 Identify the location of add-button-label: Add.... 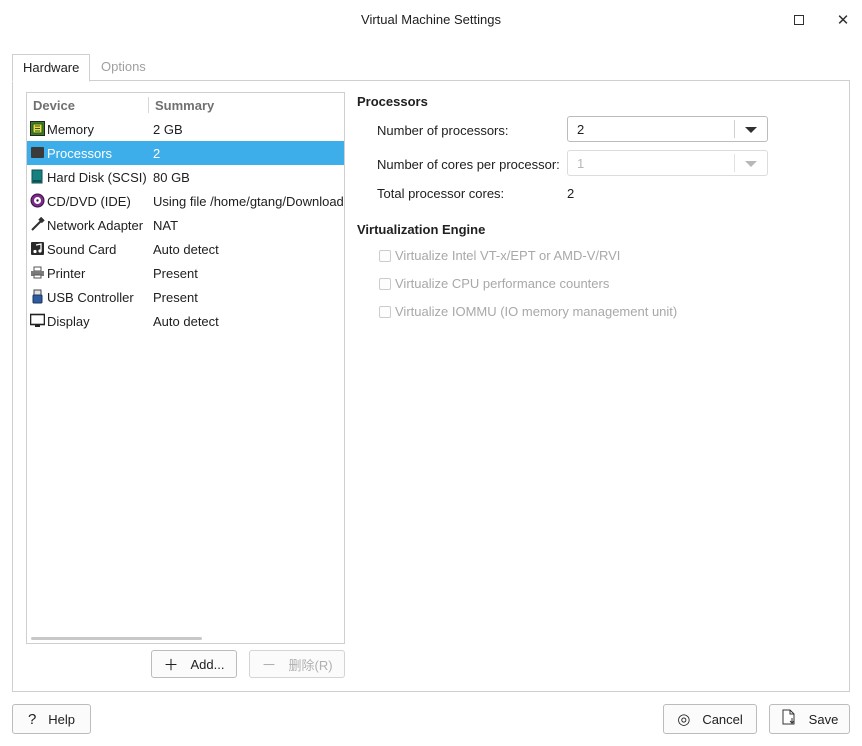
(207, 664).